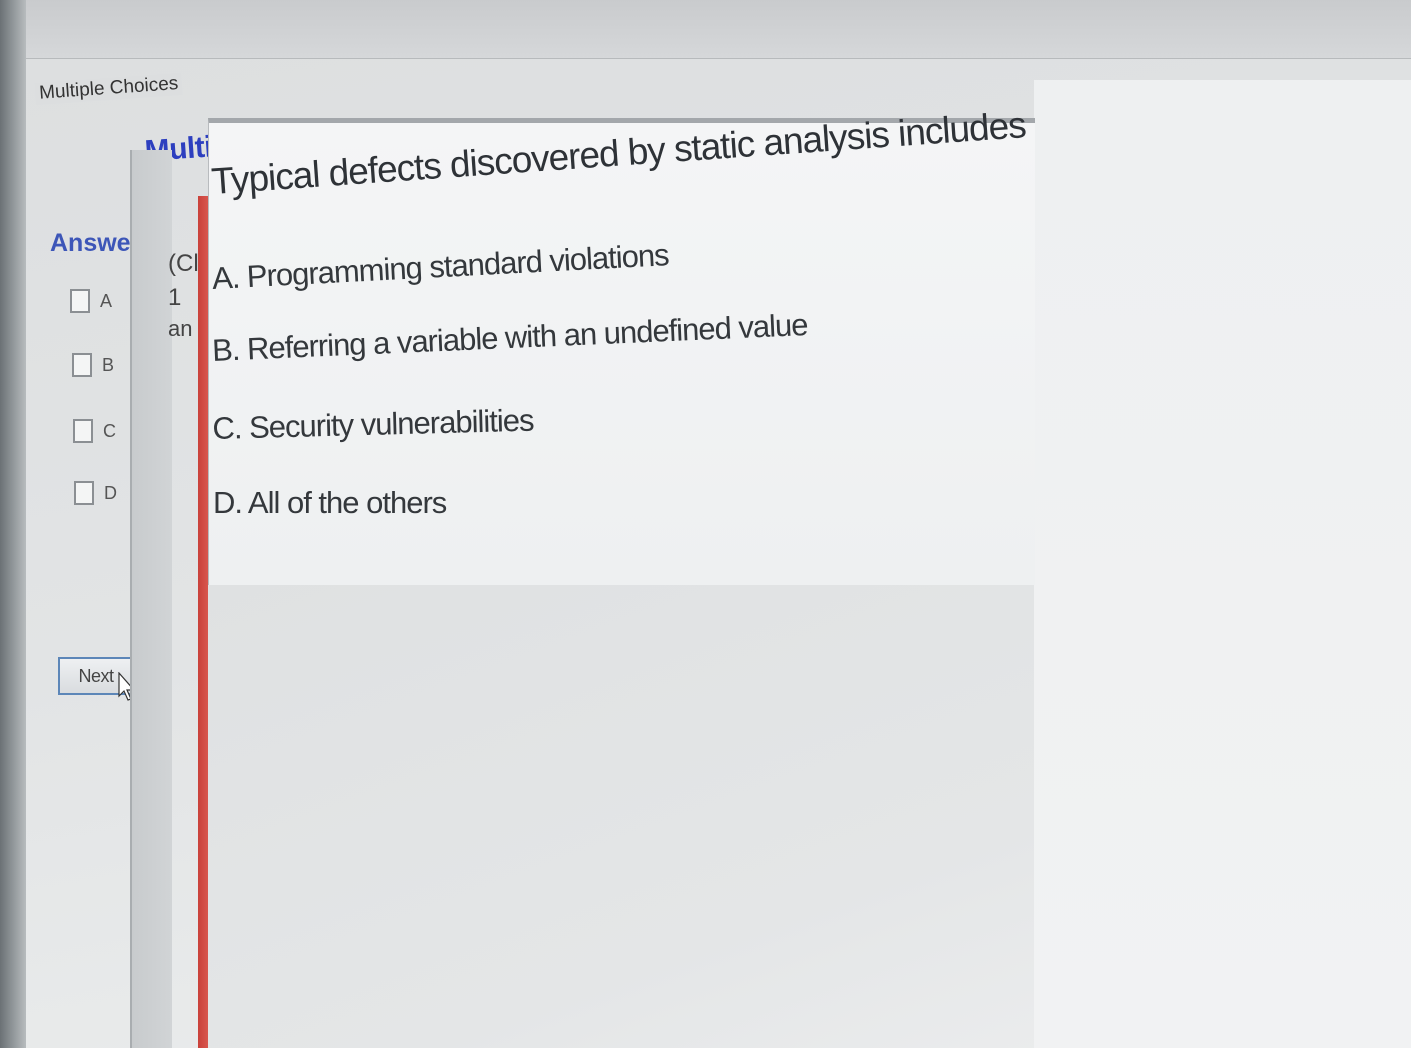  Describe the element at coordinates (84, 493) in the screenshot. I see `checkbox-d` at that location.